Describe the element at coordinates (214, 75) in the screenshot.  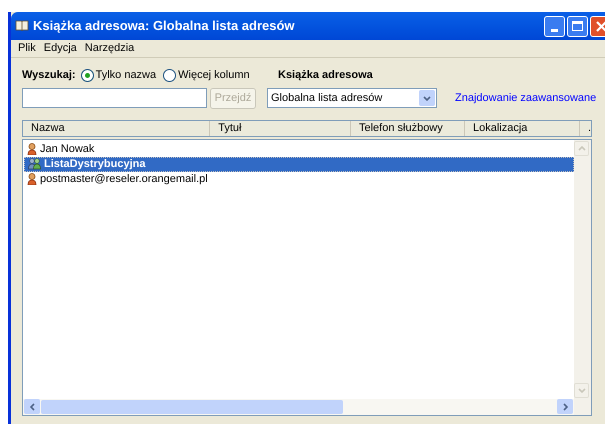
I see `radio-label: Więcej kolumn` at that location.